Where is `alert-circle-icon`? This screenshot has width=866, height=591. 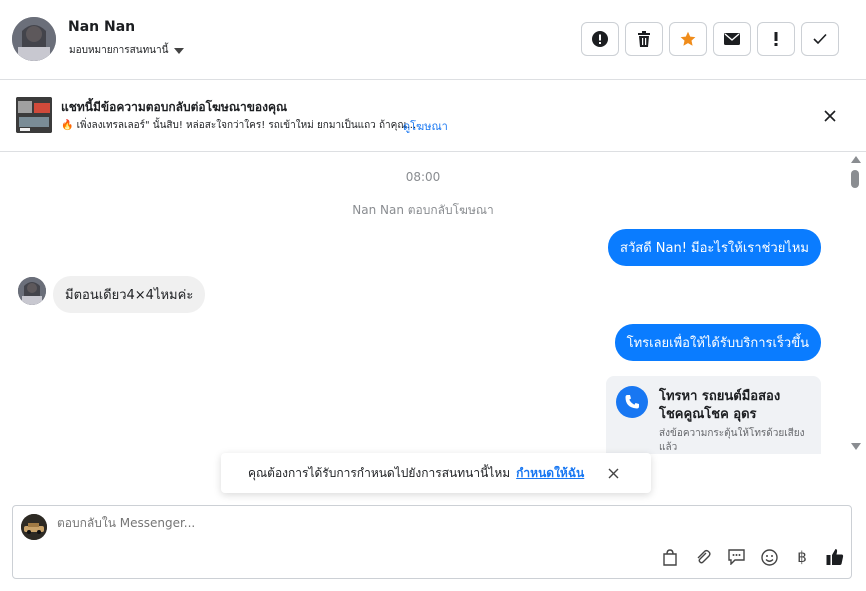
alert-circle-icon is located at coordinates (600, 39).